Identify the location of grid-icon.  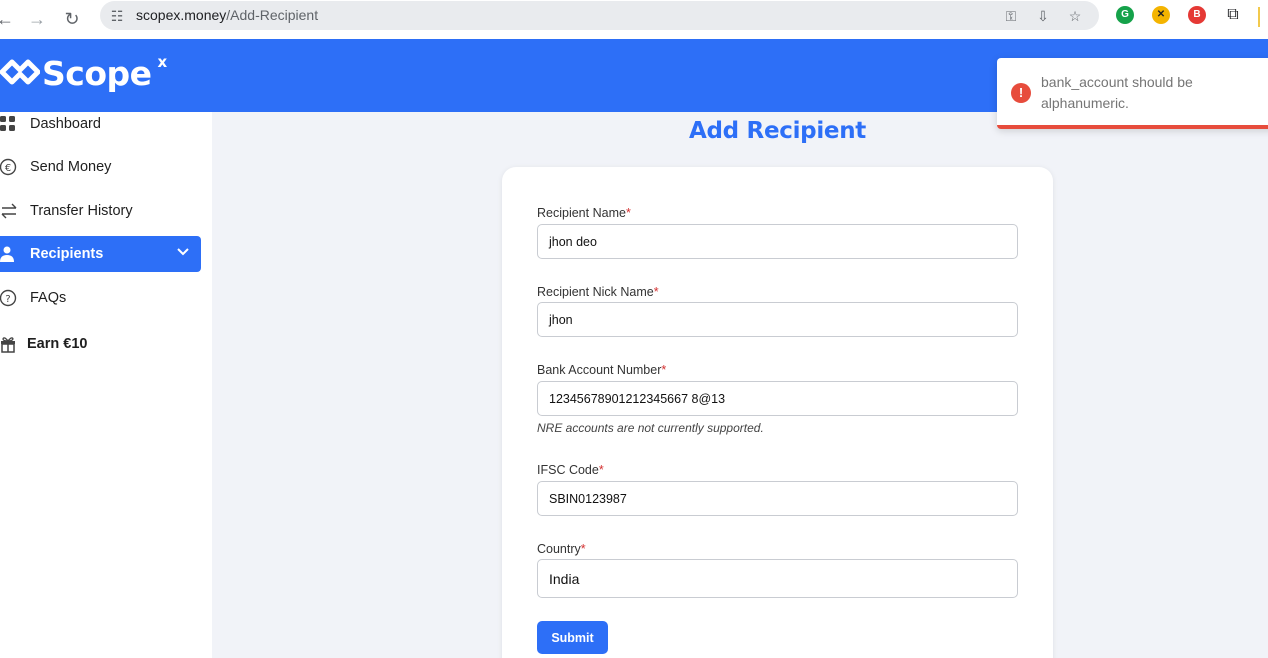
(15, 124).